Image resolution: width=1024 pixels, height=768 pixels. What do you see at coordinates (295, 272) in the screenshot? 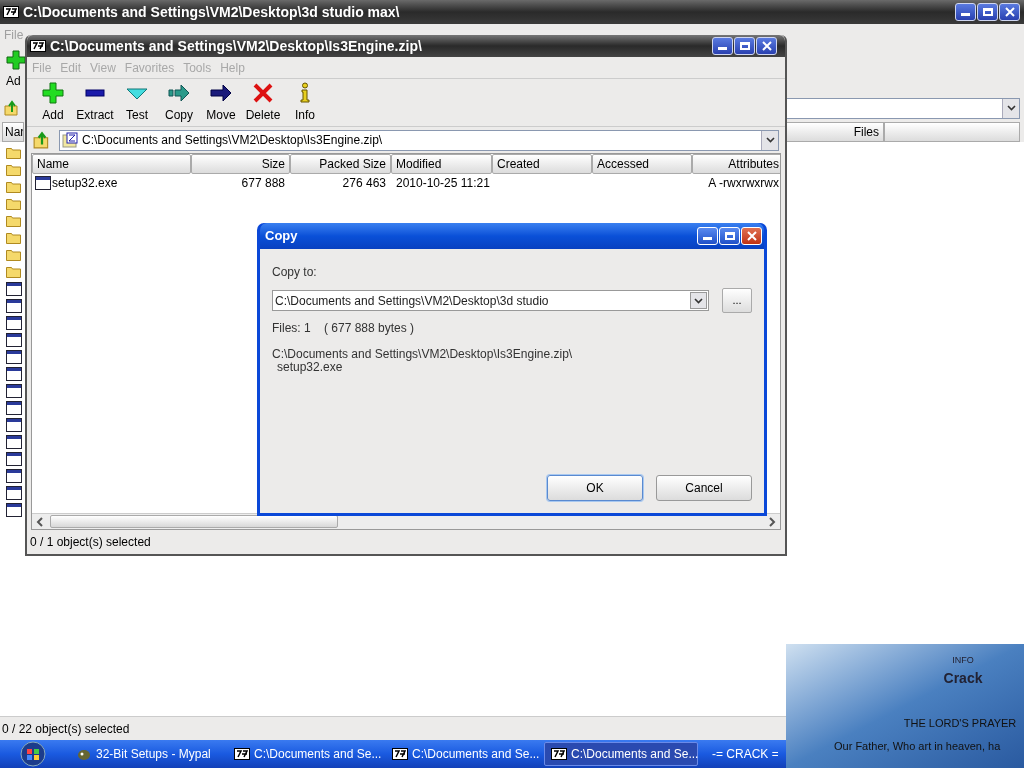
I see `field-label: Copy to:` at bounding box center [295, 272].